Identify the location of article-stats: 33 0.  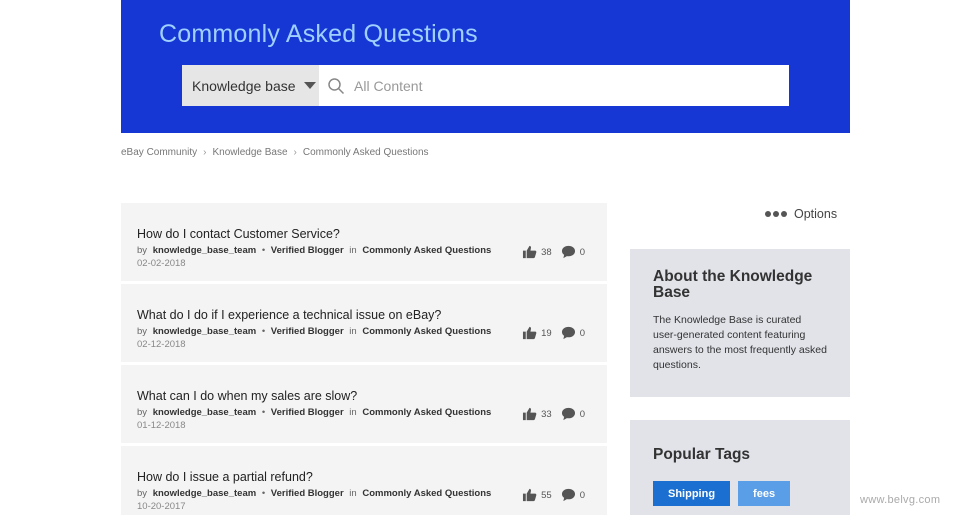
(549, 414).